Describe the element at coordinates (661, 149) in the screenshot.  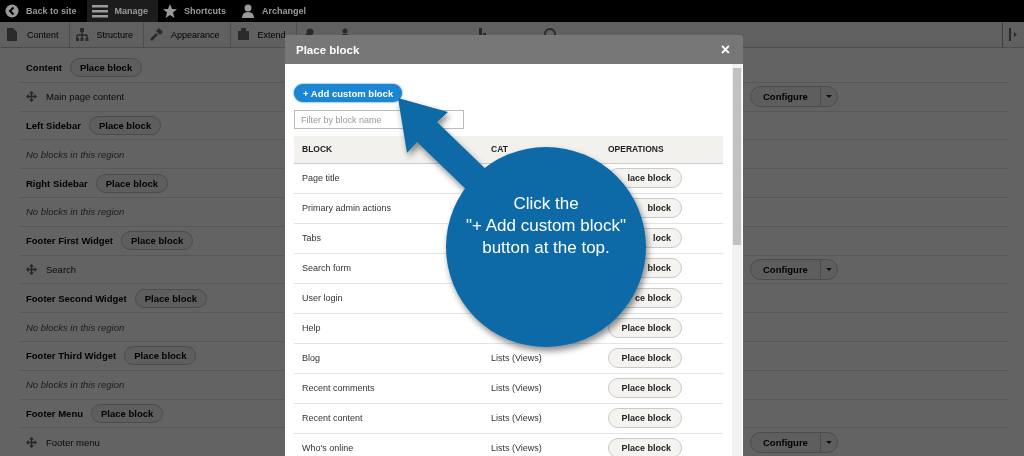
I see `column-header: OPERATIONS` at that location.